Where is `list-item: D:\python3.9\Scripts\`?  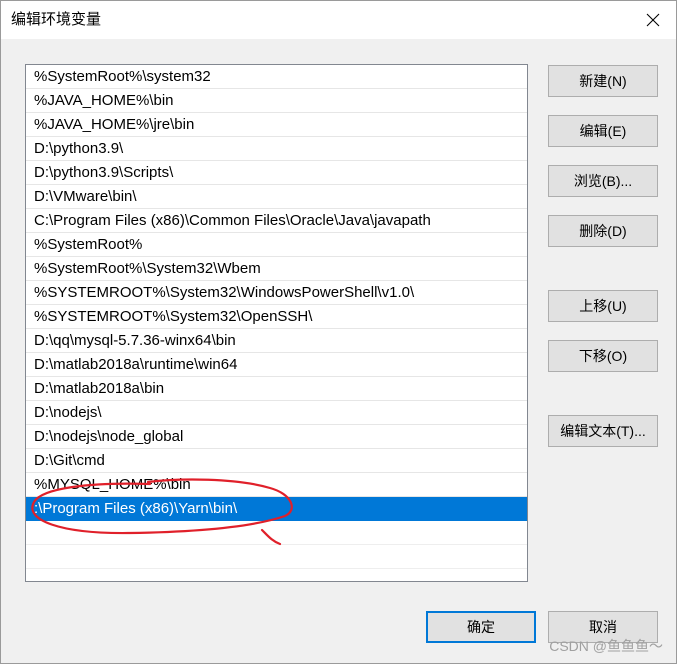
list-item: D:\python3.9\Scripts\ is located at coordinates (276, 173).